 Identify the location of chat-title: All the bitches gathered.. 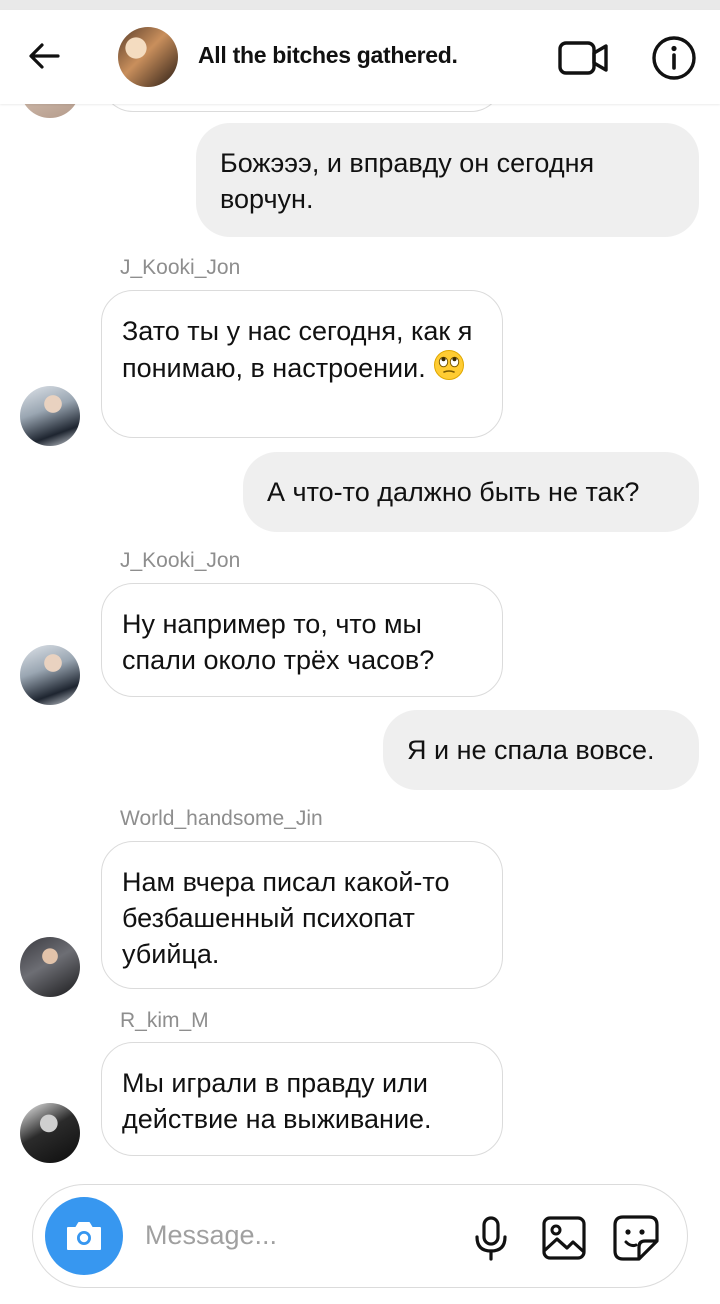
(328, 55).